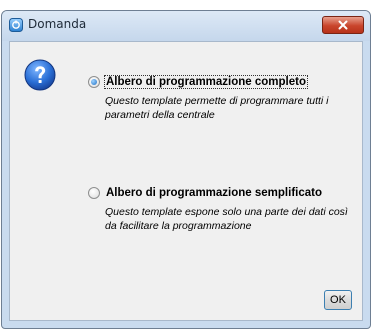  Describe the element at coordinates (206, 82) in the screenshot. I see `option-complete-label: Albero di programmazione completo` at that location.